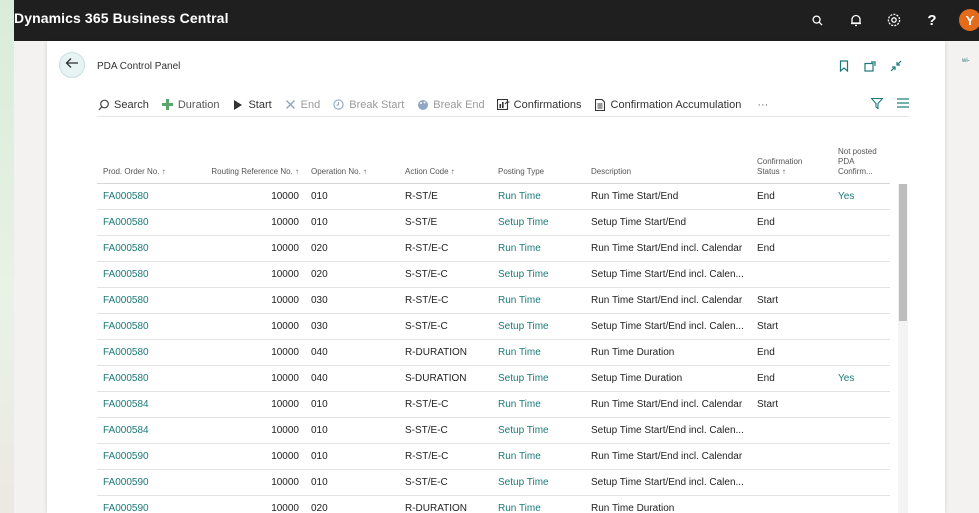  Describe the element at coordinates (903, 104) in the screenshot. I see `list-view-icon` at that location.